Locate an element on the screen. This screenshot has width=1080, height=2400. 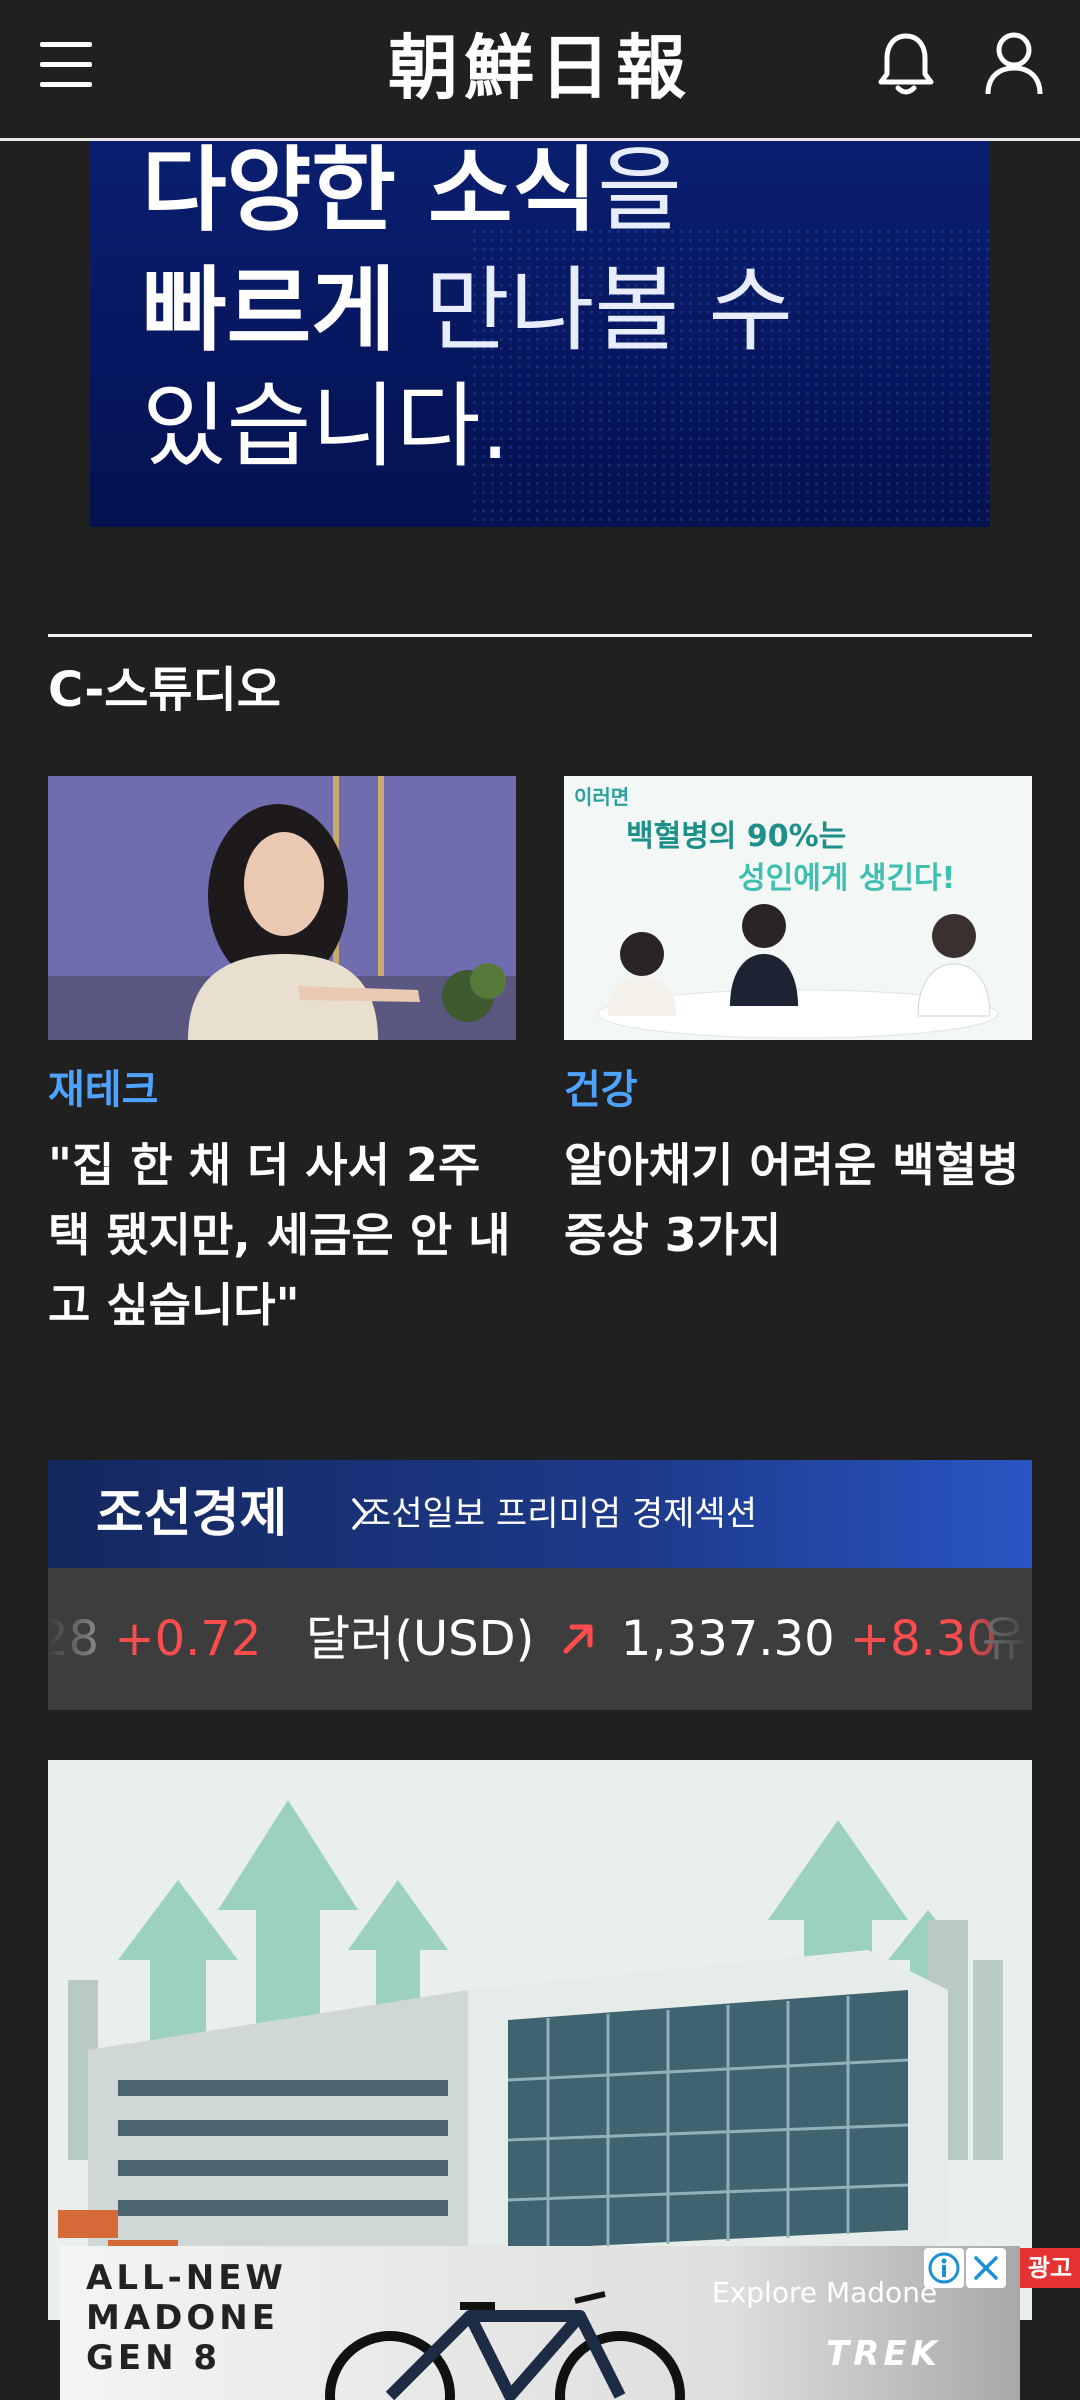
economy-section-banner: 조선경제 조선일보 프리미엄 경제섹션 is located at coordinates (540, 1514).